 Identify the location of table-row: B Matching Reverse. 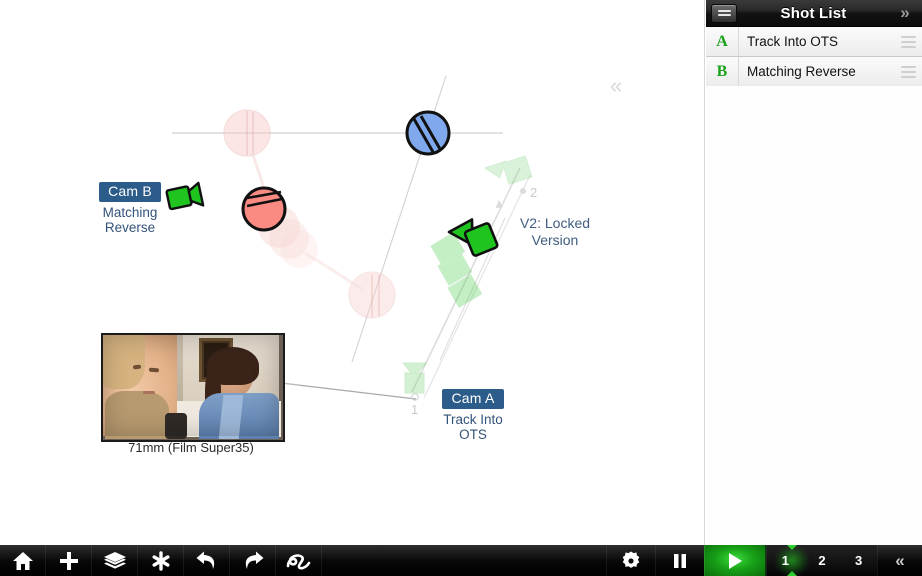
(814, 72).